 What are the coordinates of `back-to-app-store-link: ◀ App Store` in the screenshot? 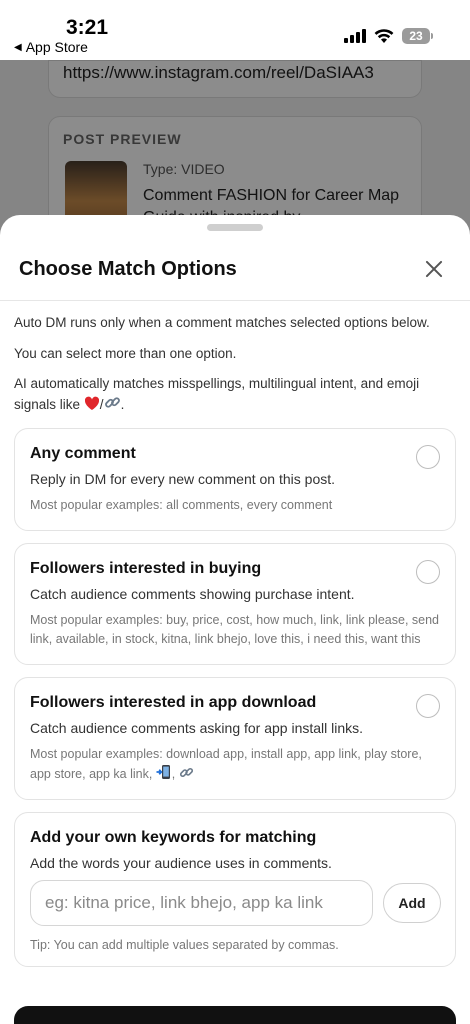 It's located at (51, 47).